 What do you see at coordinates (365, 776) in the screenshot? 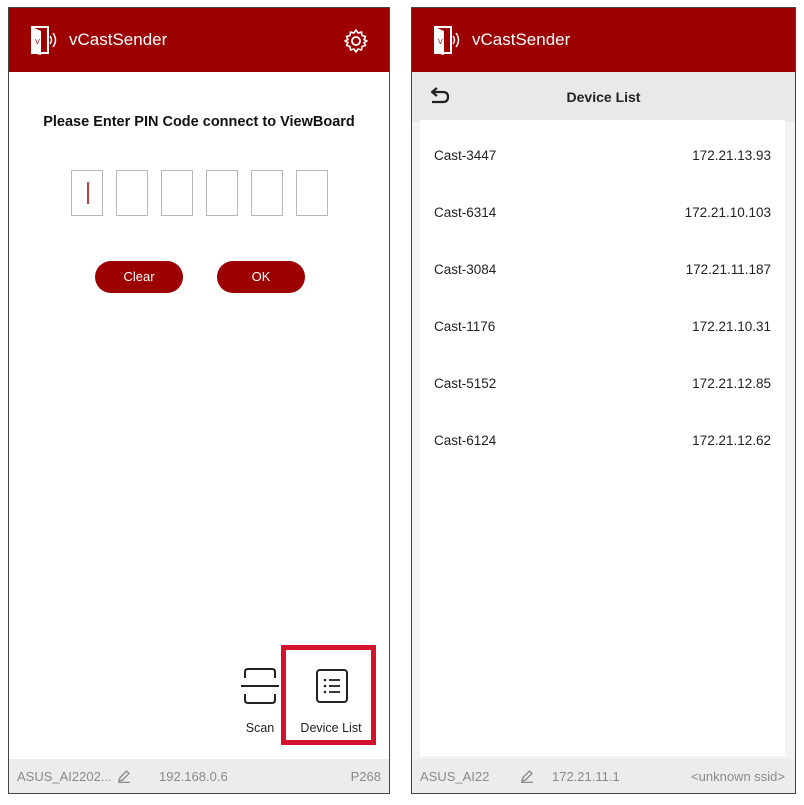
I see `status-tail: P268` at bounding box center [365, 776].